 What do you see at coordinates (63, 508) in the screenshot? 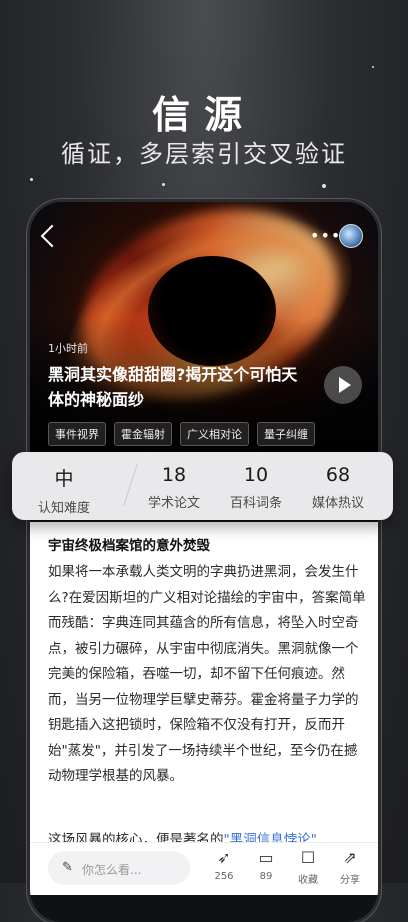
I see `stat-label: 认知难度` at bounding box center [63, 508].